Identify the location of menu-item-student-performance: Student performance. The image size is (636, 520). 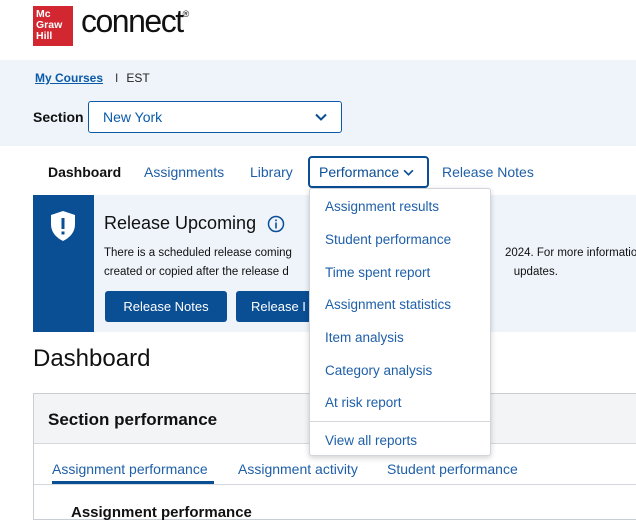
(388, 239).